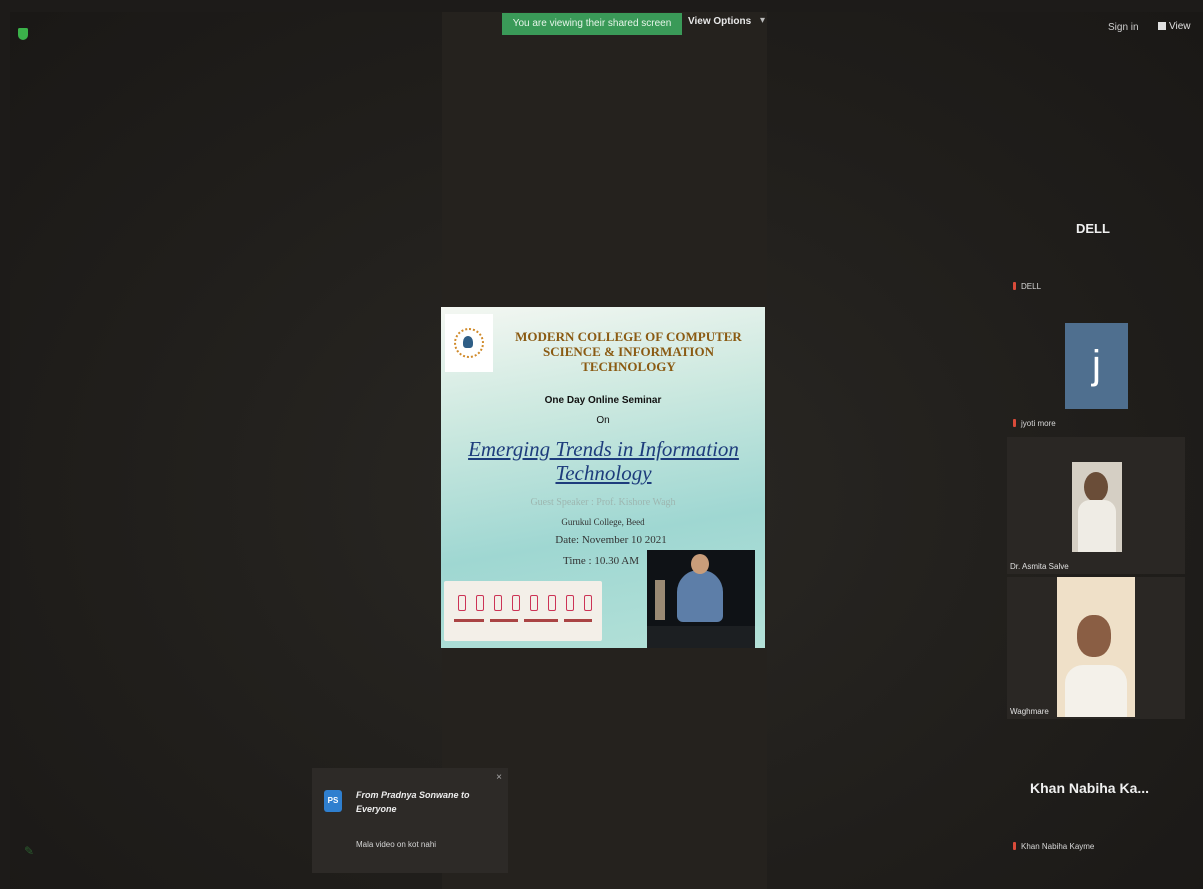 Image resolution: width=1203 pixels, height=889 pixels. What do you see at coordinates (603, 400) in the screenshot?
I see `slide-seminar-line: One Day Online Seminar` at bounding box center [603, 400].